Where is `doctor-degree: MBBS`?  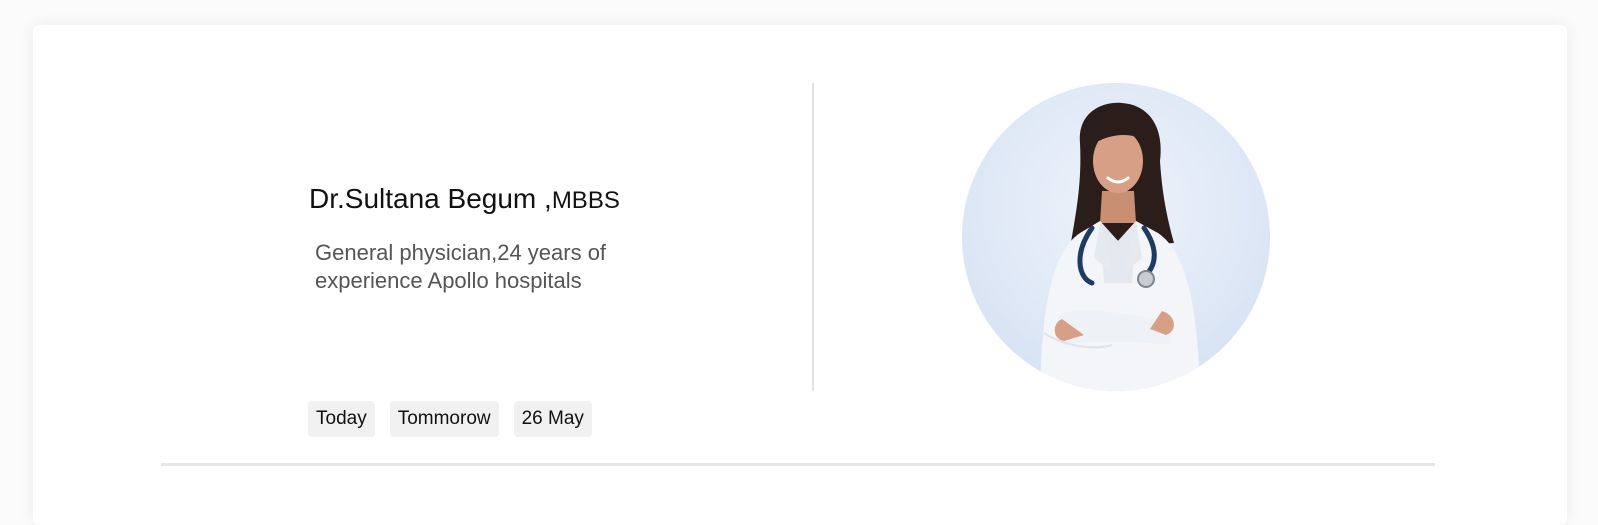 doctor-degree: MBBS is located at coordinates (585, 200).